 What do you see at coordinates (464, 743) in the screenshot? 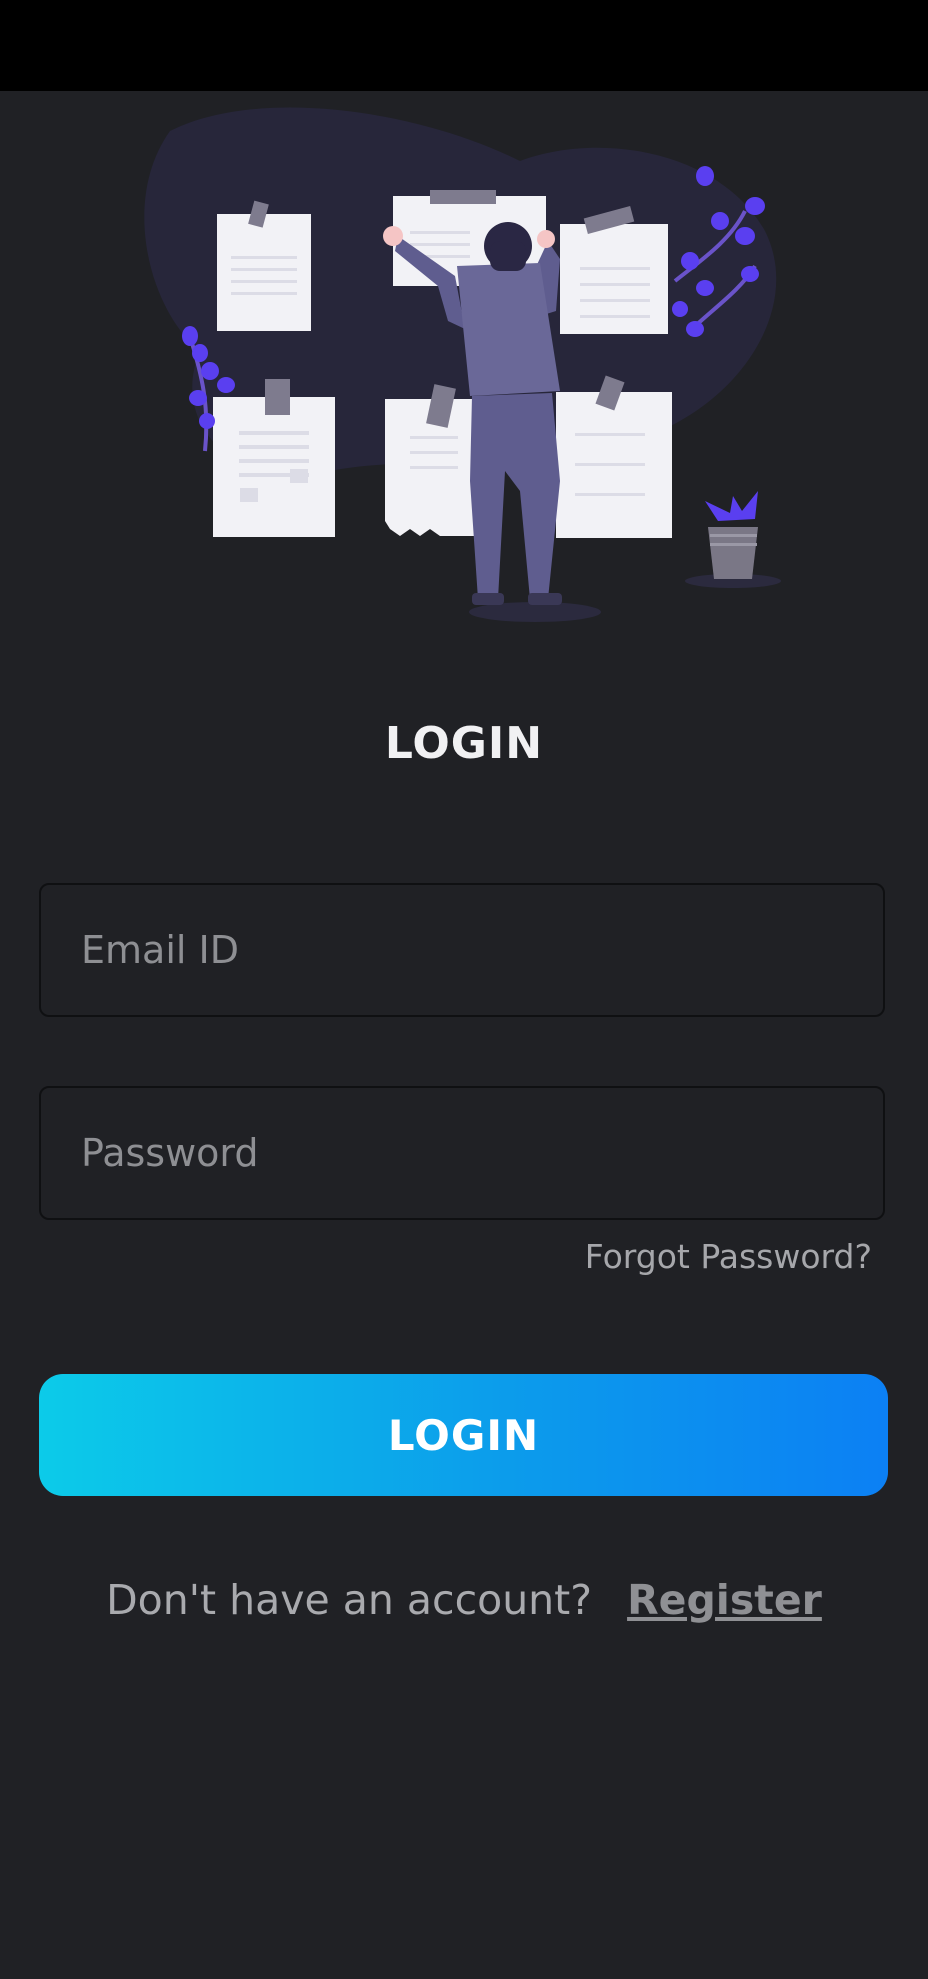
I see `page-title: LOGIN` at bounding box center [464, 743].